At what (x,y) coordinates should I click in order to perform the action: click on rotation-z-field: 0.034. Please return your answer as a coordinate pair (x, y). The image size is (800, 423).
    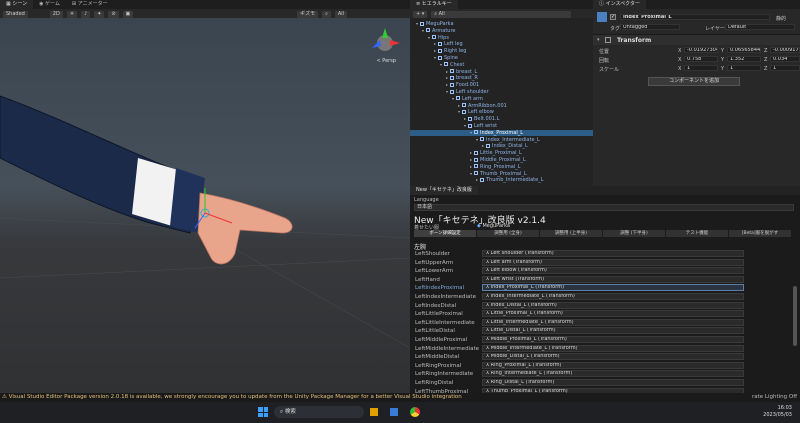
    Looking at the image, I should click on (785, 59).